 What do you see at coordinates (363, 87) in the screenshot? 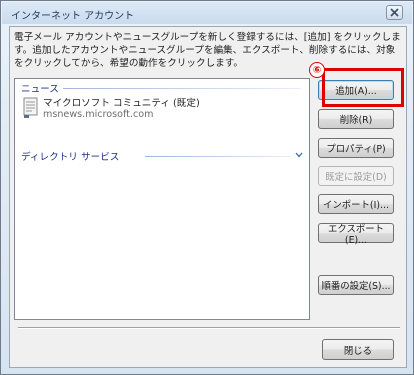
I see `highlight-box` at bounding box center [363, 87].